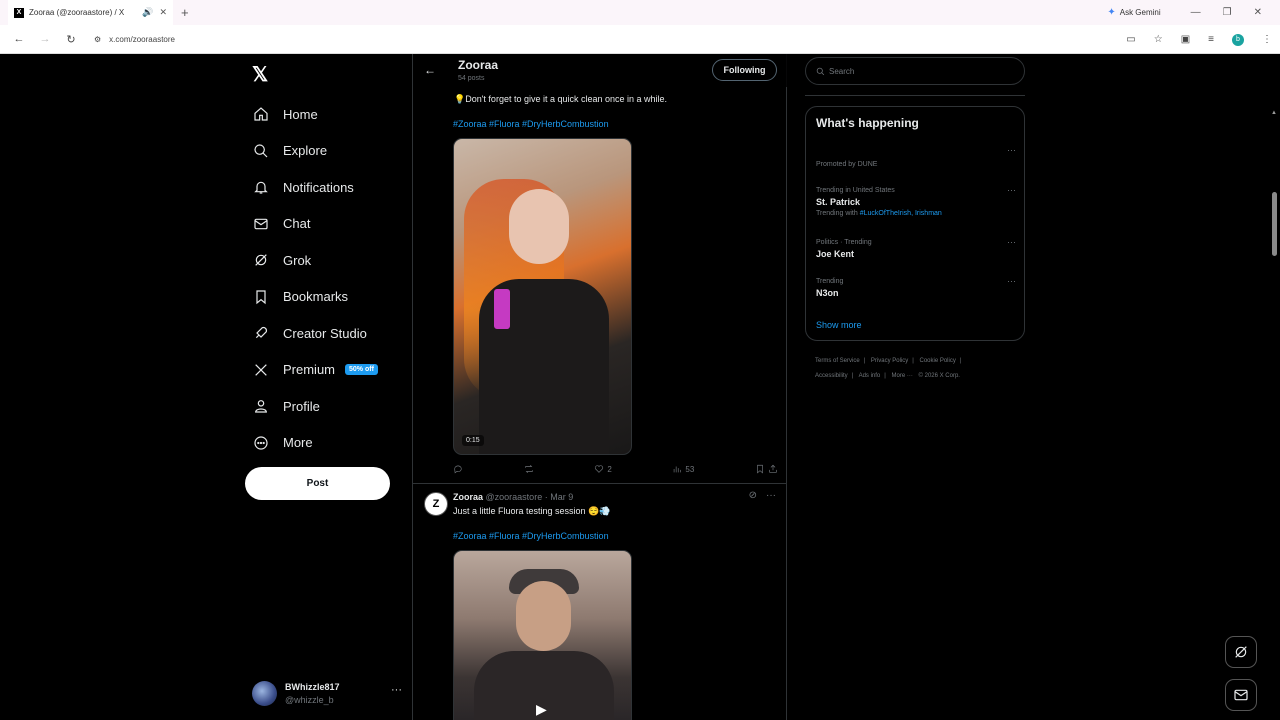 The height and width of the screenshot is (720, 1280). What do you see at coordinates (90, 12) in the screenshot?
I see `browser-tab: X Zooraa (@zooraastore) / X 🔊 ✕` at bounding box center [90, 12].